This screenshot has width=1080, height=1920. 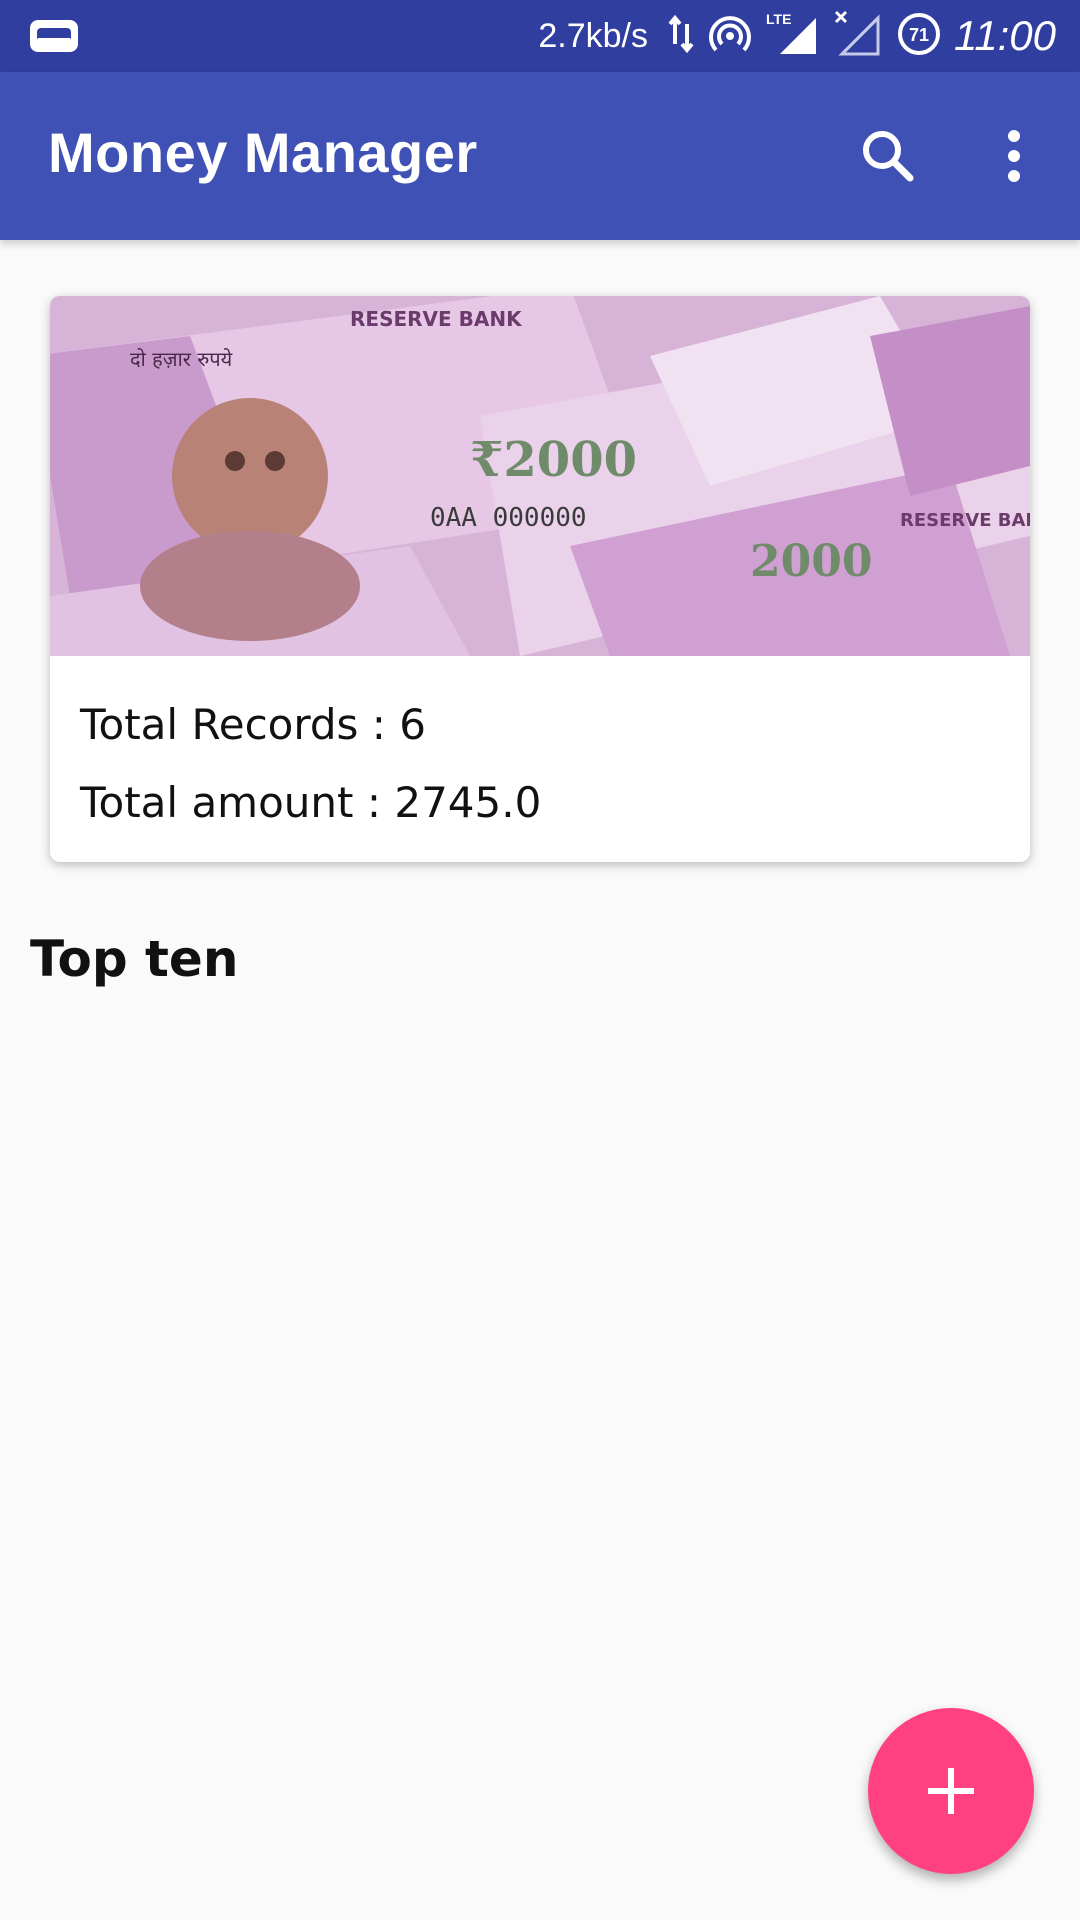 What do you see at coordinates (778, 19) in the screenshot?
I see `svg-text: LTE` at bounding box center [778, 19].